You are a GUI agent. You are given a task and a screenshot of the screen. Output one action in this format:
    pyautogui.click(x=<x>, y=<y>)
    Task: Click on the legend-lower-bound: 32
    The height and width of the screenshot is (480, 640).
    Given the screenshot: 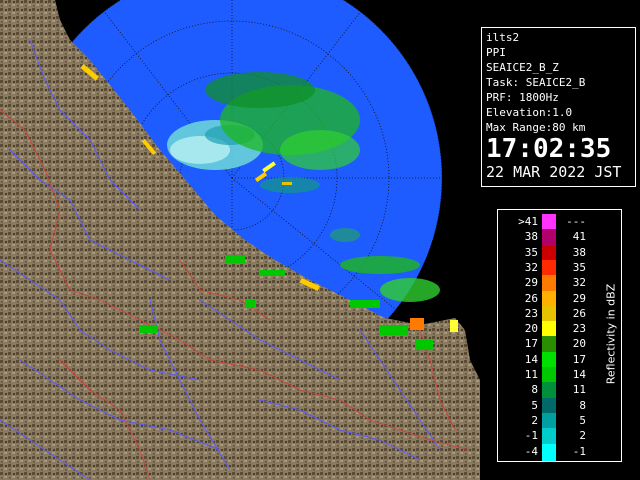 What is the action you would take?
    pyautogui.click(x=531, y=267)
    